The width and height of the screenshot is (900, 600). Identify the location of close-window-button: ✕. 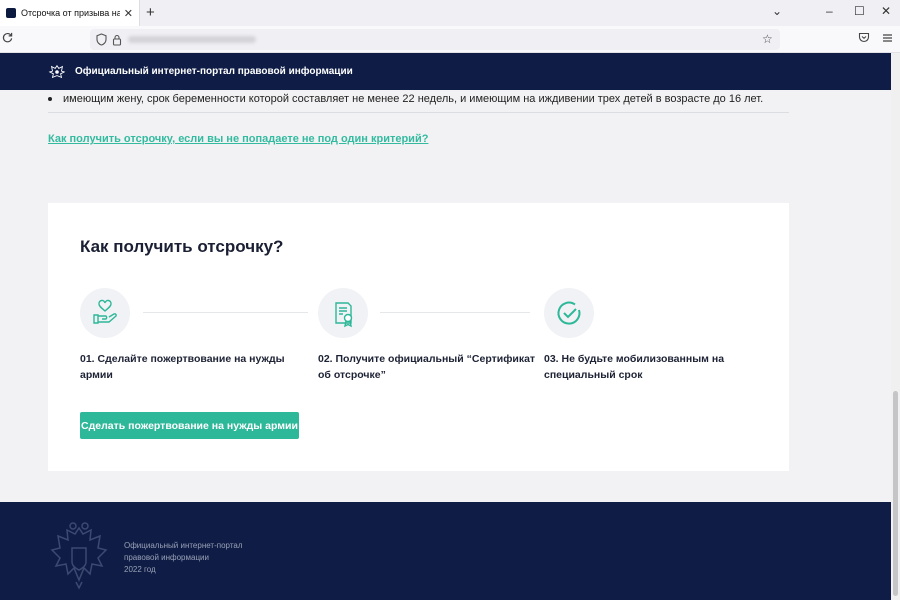
(886, 11).